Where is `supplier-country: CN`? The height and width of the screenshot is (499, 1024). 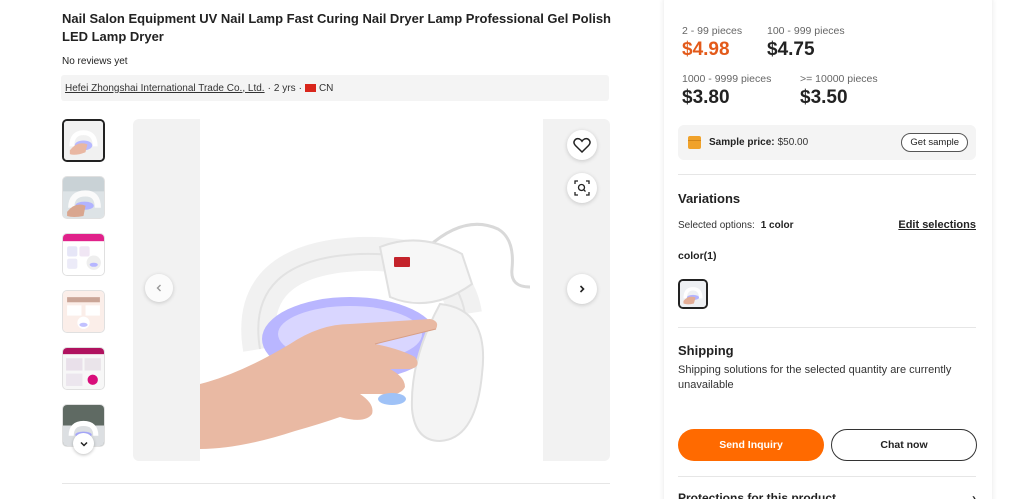
supplier-country: CN is located at coordinates (326, 88).